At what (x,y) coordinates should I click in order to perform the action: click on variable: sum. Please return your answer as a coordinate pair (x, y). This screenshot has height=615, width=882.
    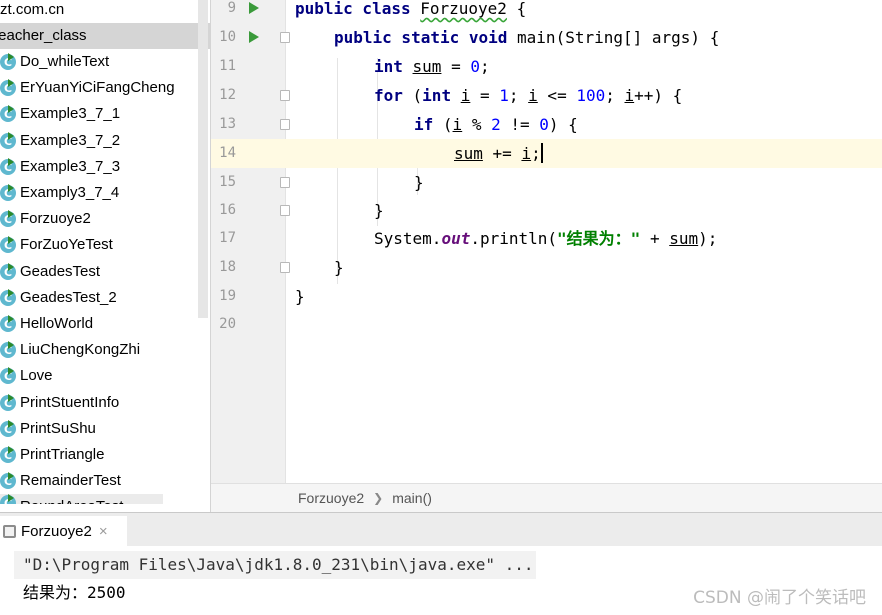
    Looking at the image, I should click on (427, 66).